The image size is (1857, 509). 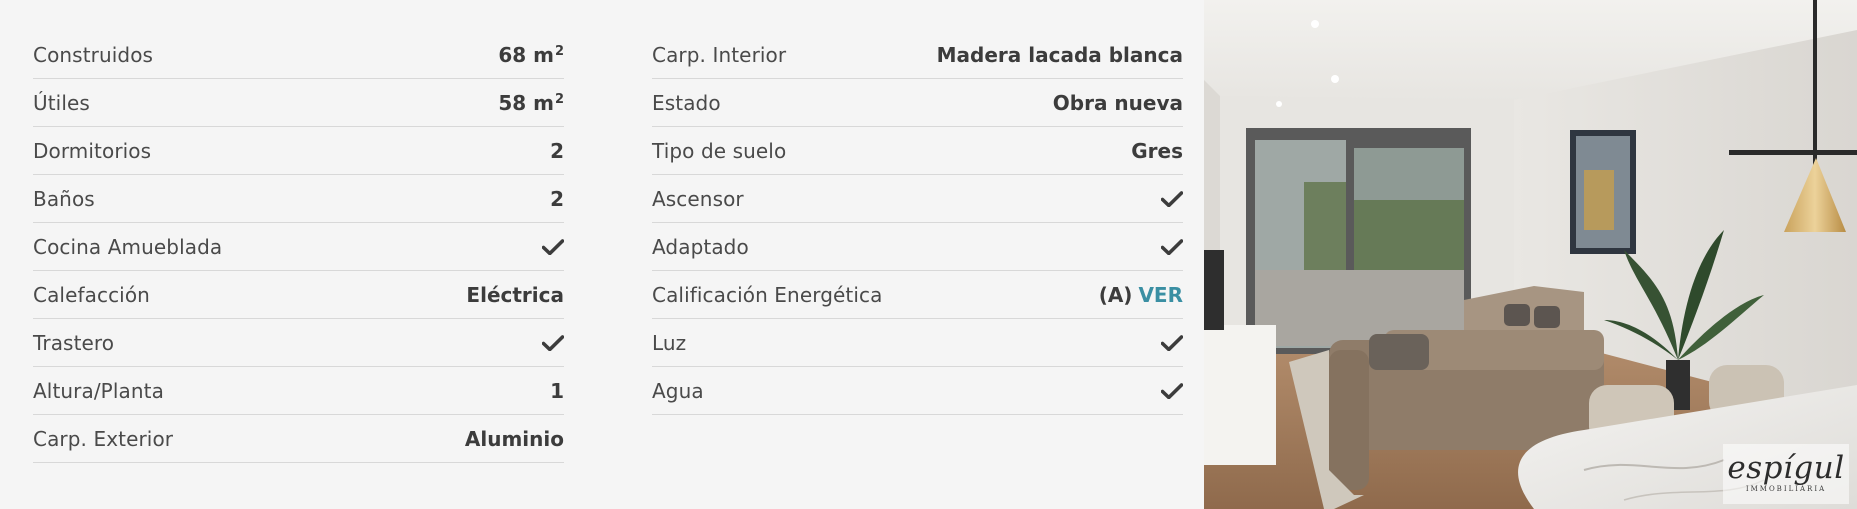 I want to click on feature-label: Carp. Exterior, so click(x=103, y=438).